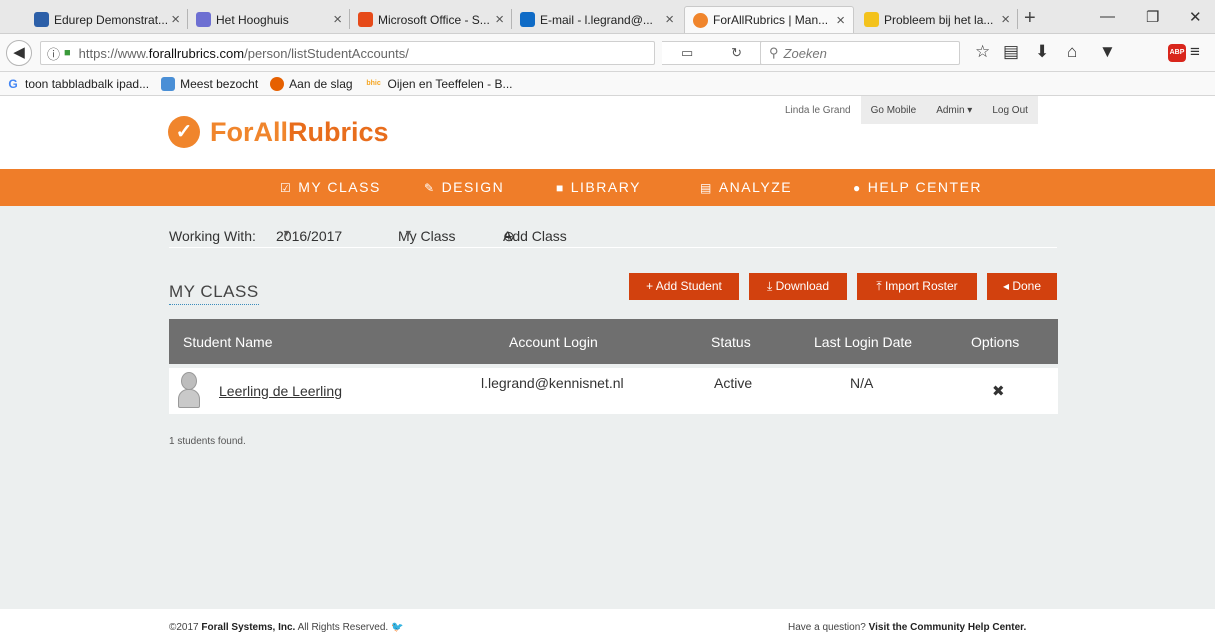  Describe the element at coordinates (1177, 53) in the screenshot. I see `adblock-plus-icon: ABP` at that location.